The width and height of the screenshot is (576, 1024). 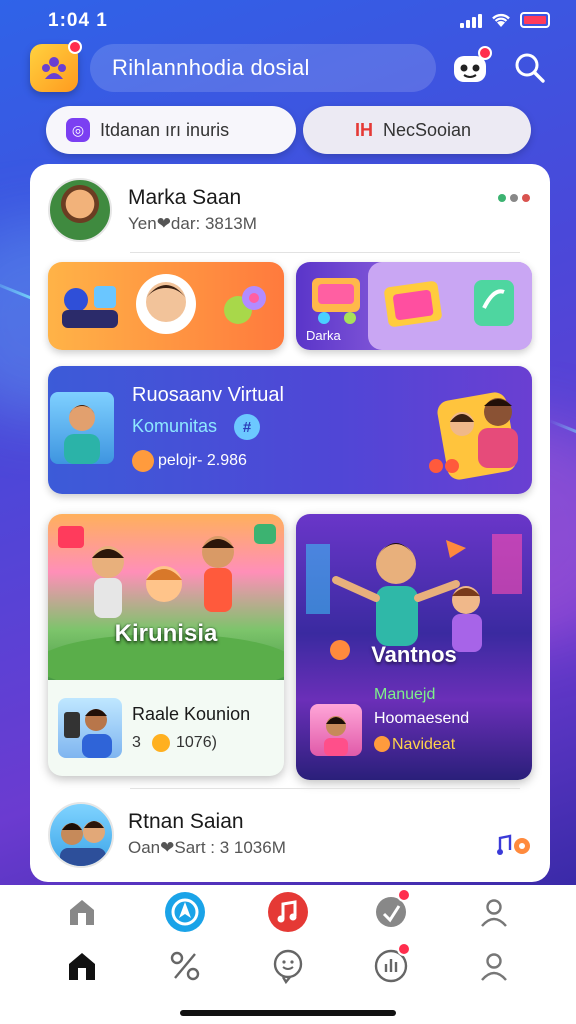 I want to click on banner-thumbnail, so click(x=82, y=428).